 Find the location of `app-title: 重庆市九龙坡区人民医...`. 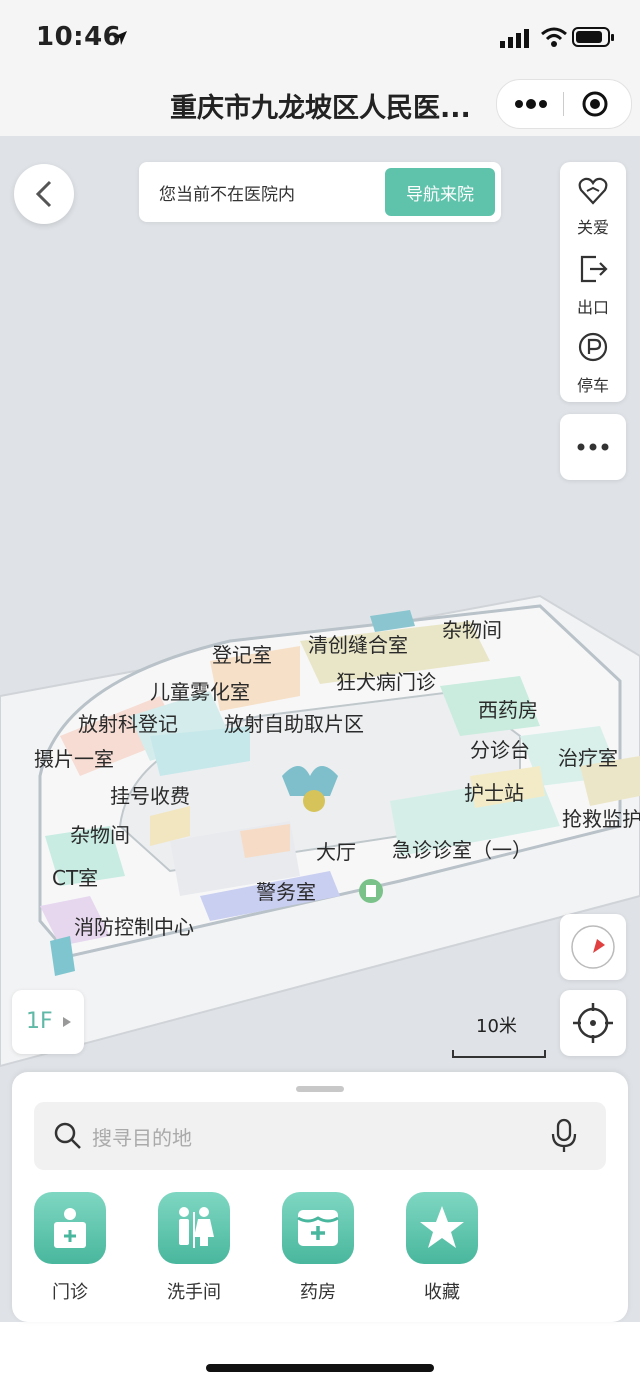

app-title: 重庆市九龙坡区人民医... is located at coordinates (320, 108).